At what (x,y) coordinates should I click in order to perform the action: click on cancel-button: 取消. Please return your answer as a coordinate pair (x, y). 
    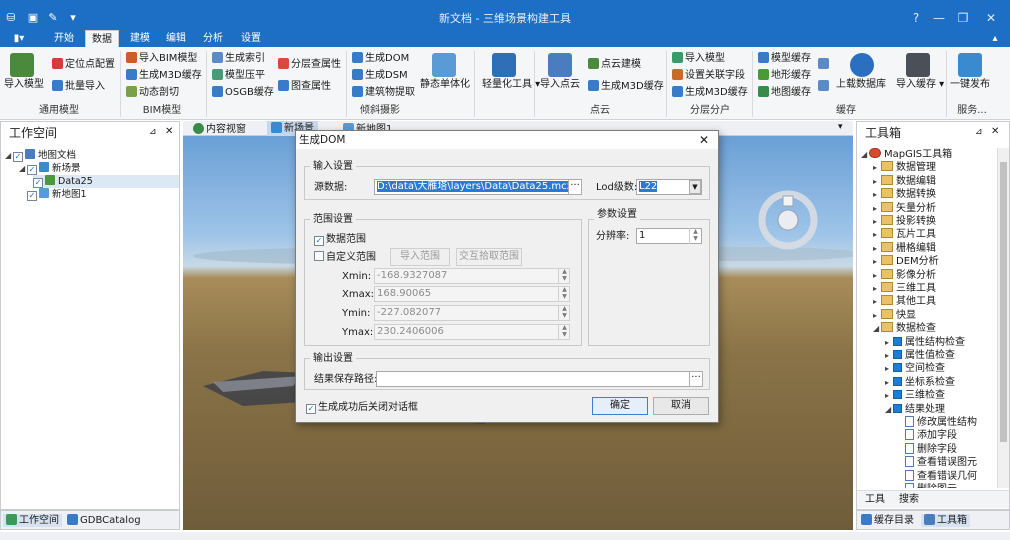
    Looking at the image, I should click on (681, 406).